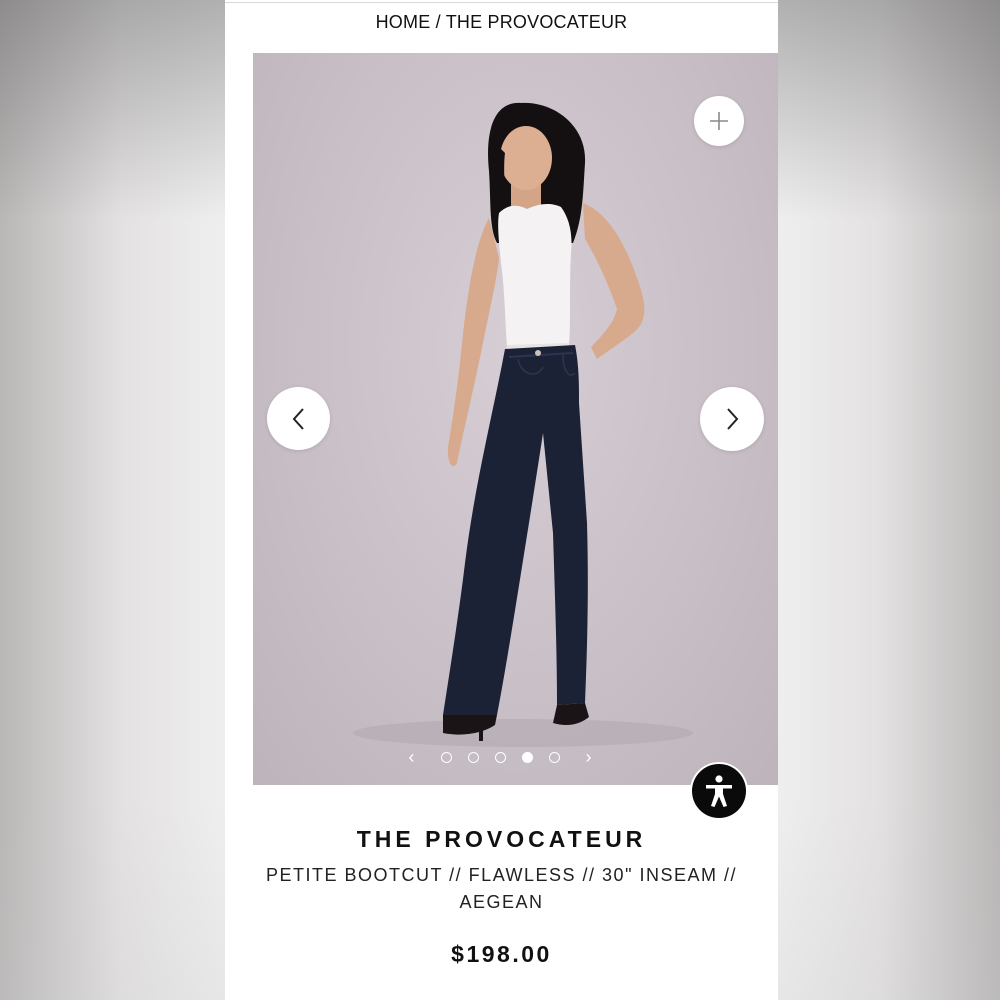  I want to click on accessibility-button-inner, so click(719, 791).